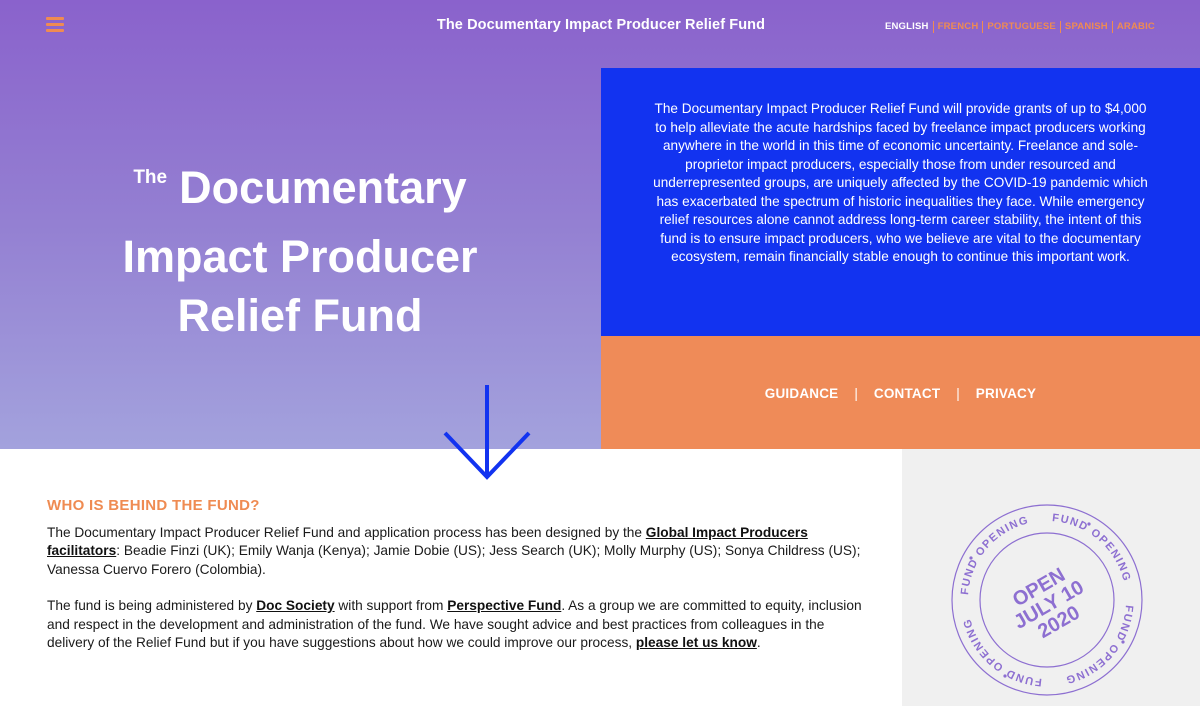 This screenshot has width=1200, height=706. What do you see at coordinates (1133, 27) in the screenshot?
I see `language-arabic-link: ARABIC` at bounding box center [1133, 27].